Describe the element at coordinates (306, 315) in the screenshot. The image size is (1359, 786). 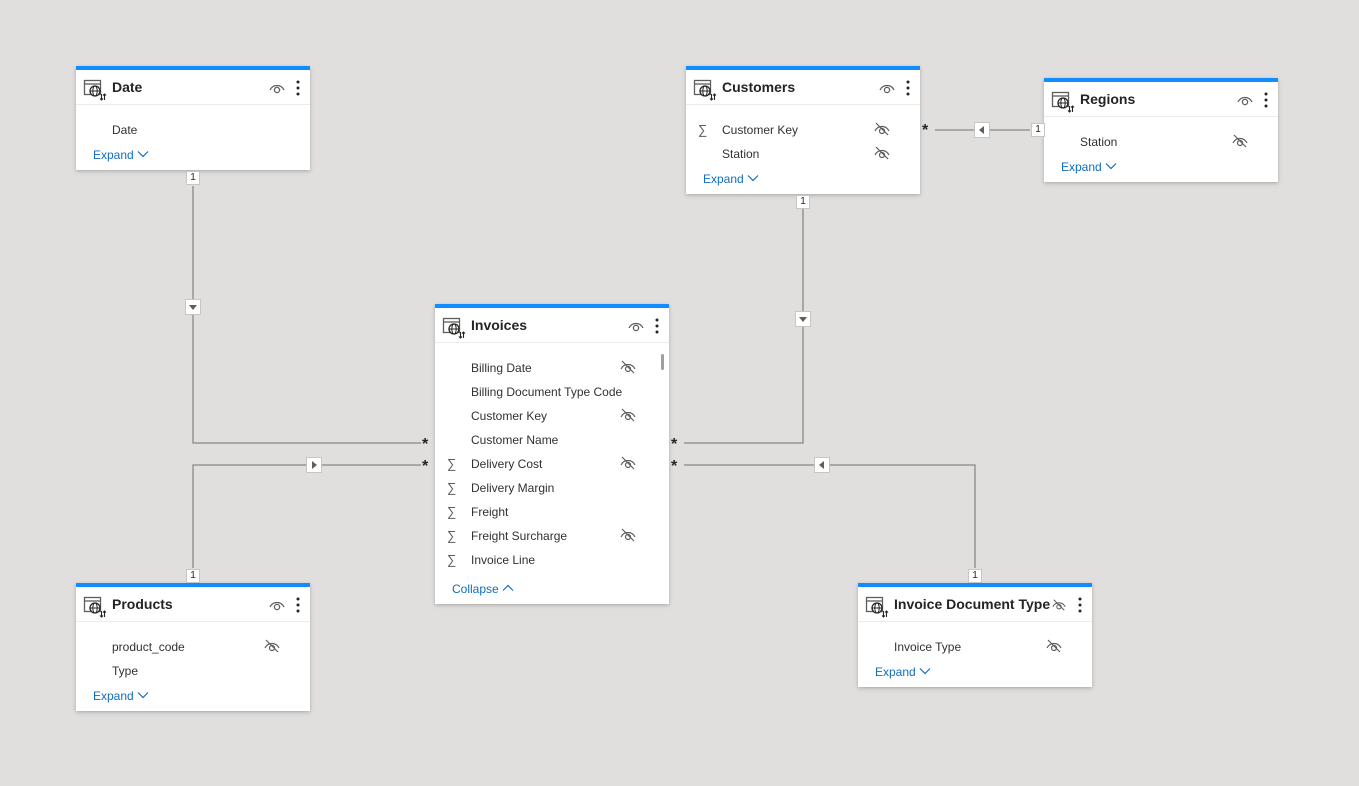
I see `relationship-date-invoices` at that location.